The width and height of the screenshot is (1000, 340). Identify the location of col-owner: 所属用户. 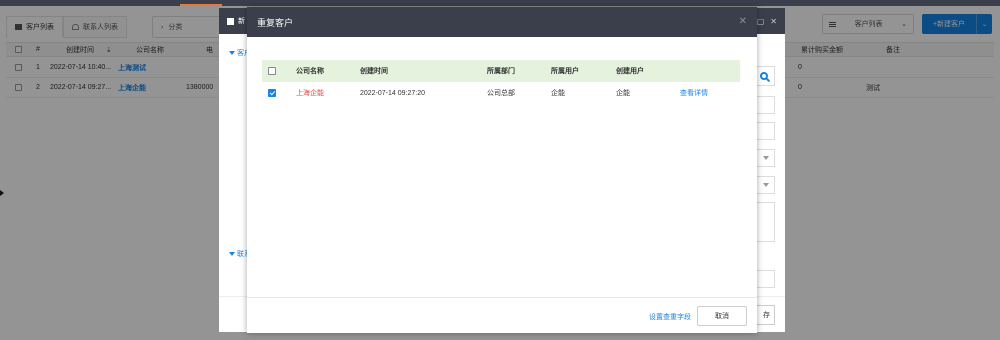
(565, 71).